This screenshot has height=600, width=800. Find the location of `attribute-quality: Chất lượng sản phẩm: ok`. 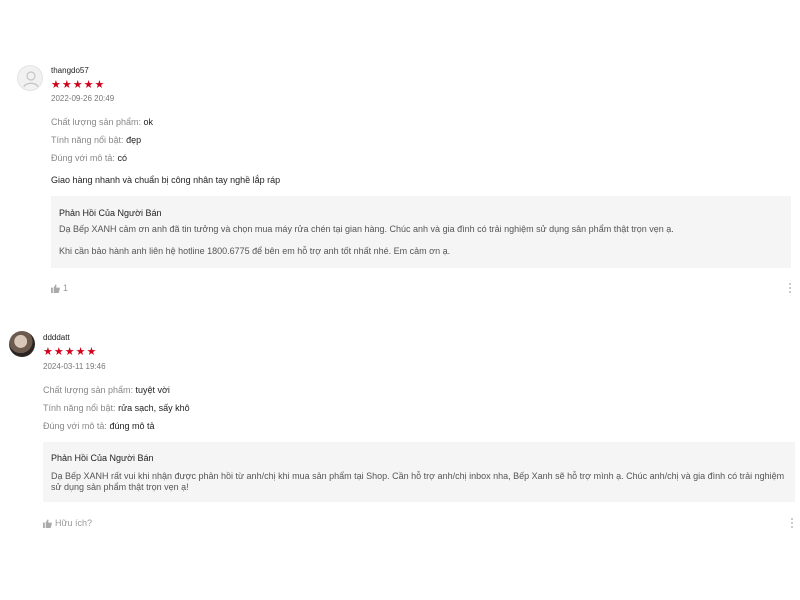

attribute-quality: Chất lượng sản phẩm: ok is located at coordinates (102, 122).